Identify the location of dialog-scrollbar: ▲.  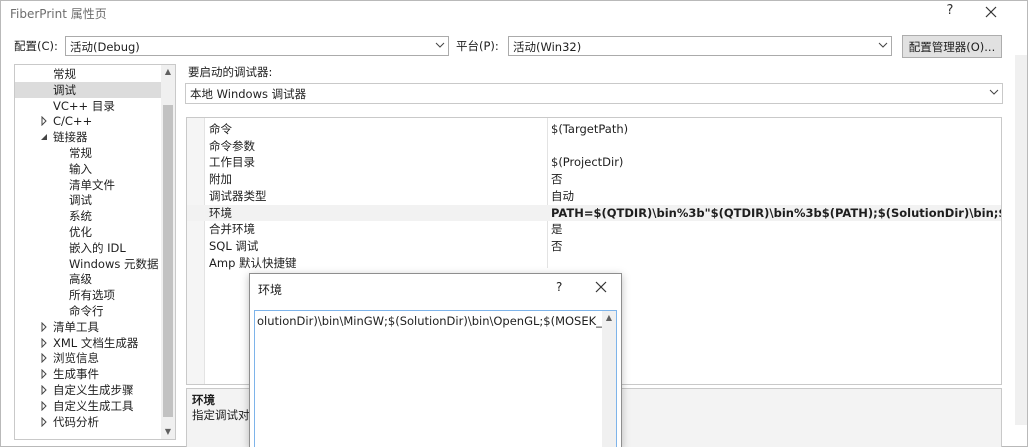
(609, 379).